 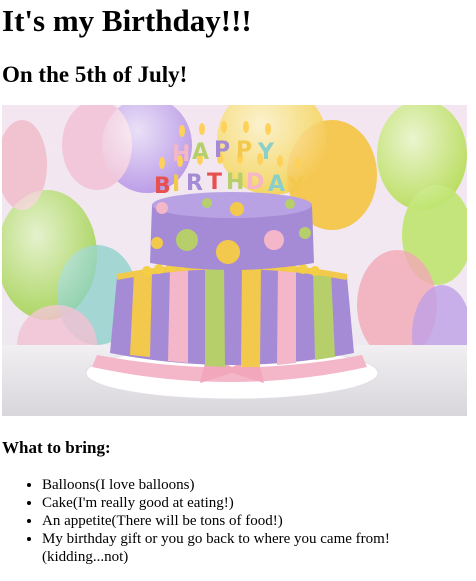 What do you see at coordinates (255, 182) in the screenshot?
I see `svg-text: D` at bounding box center [255, 182].